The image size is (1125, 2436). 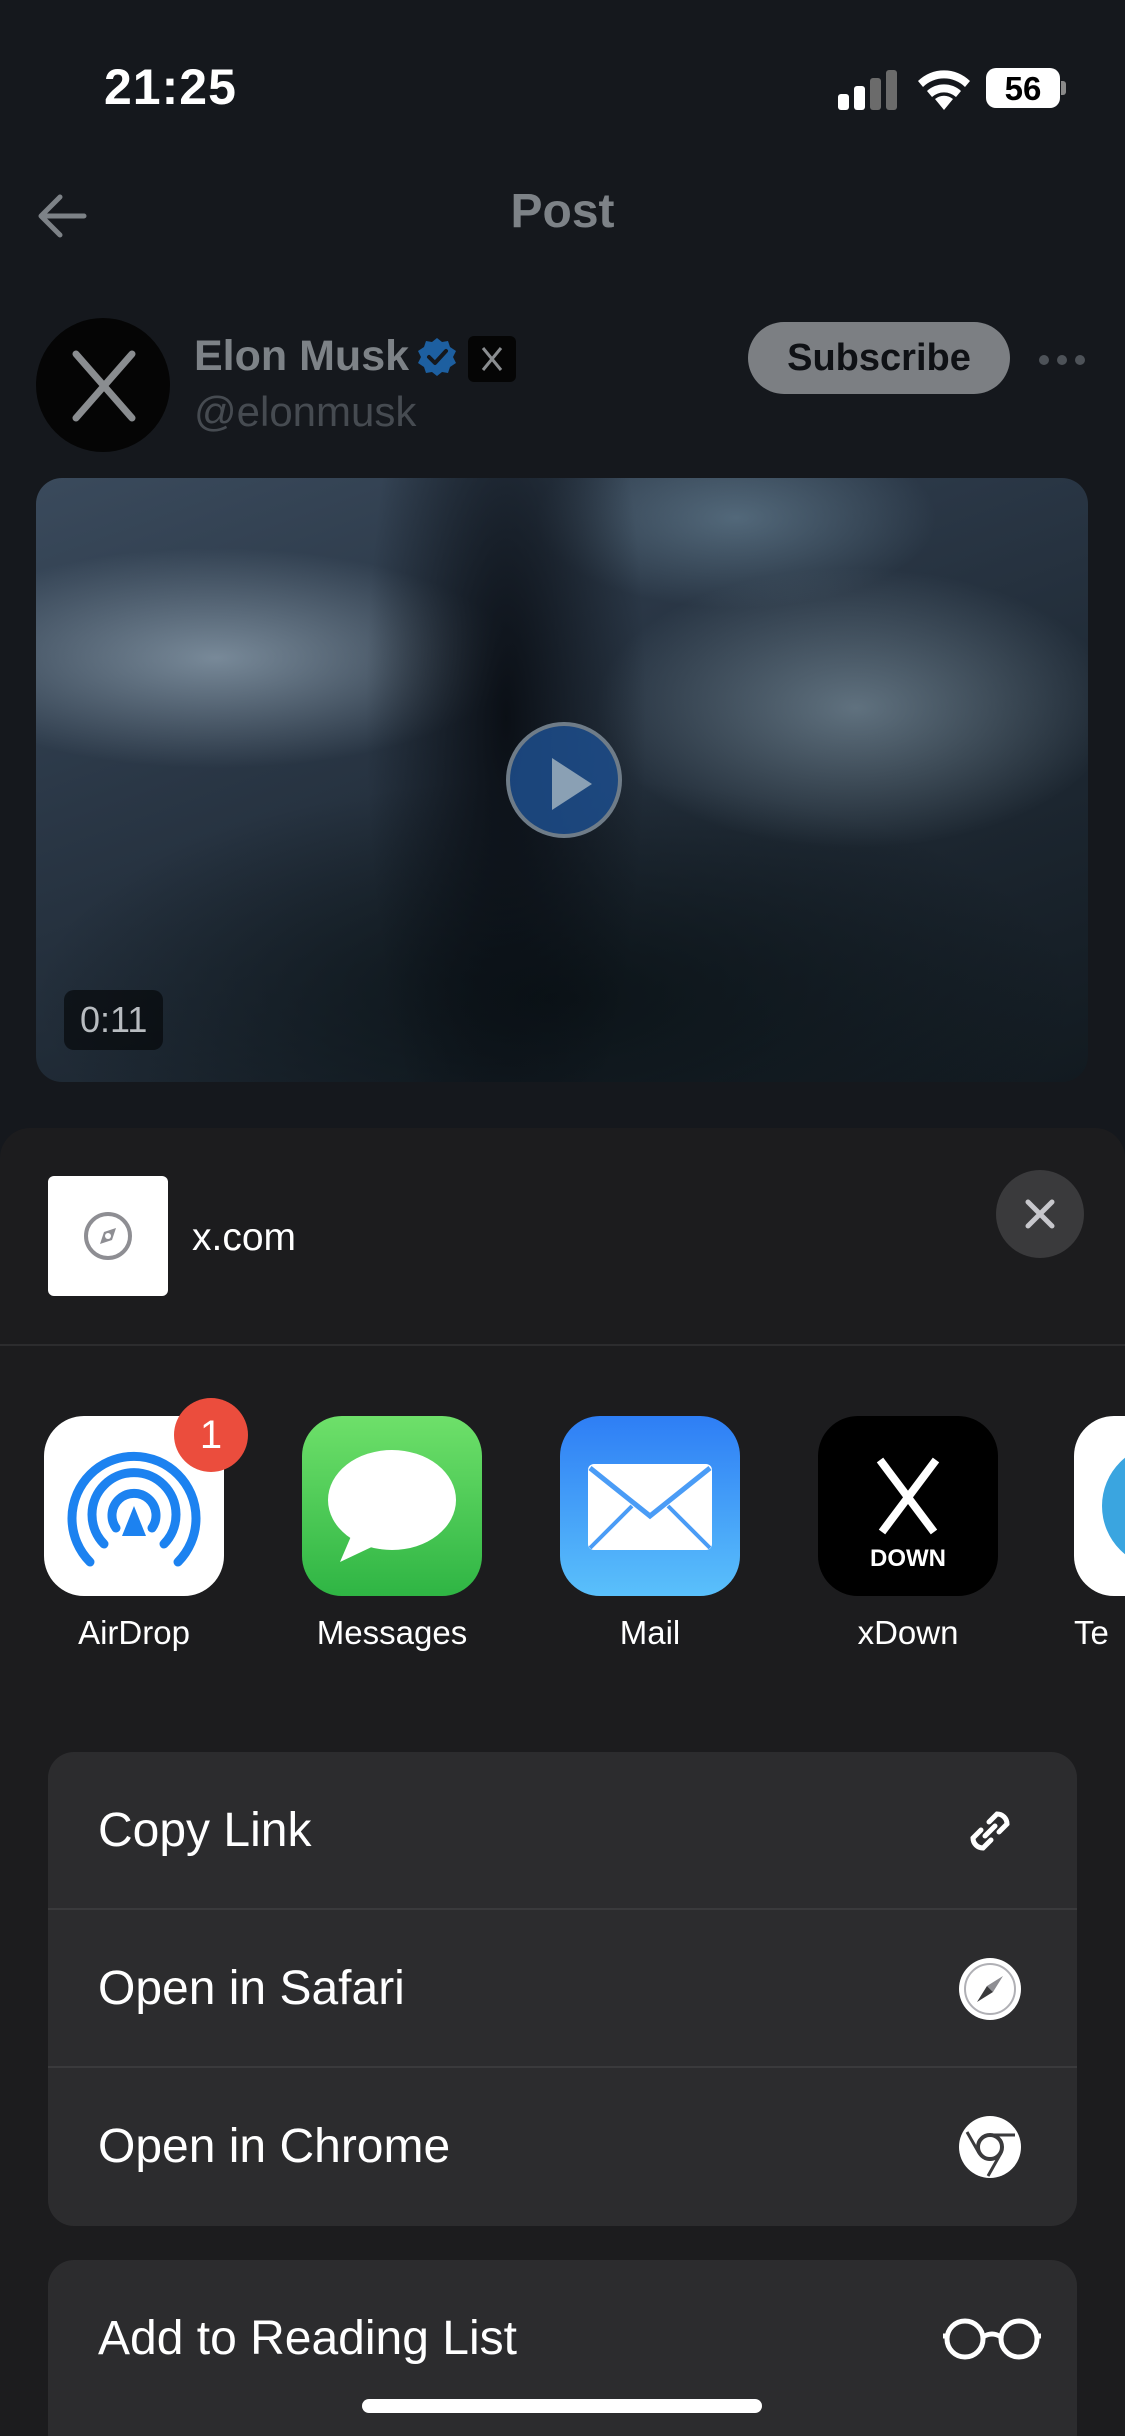 What do you see at coordinates (562, 211) in the screenshot?
I see `page-title: Post` at bounding box center [562, 211].